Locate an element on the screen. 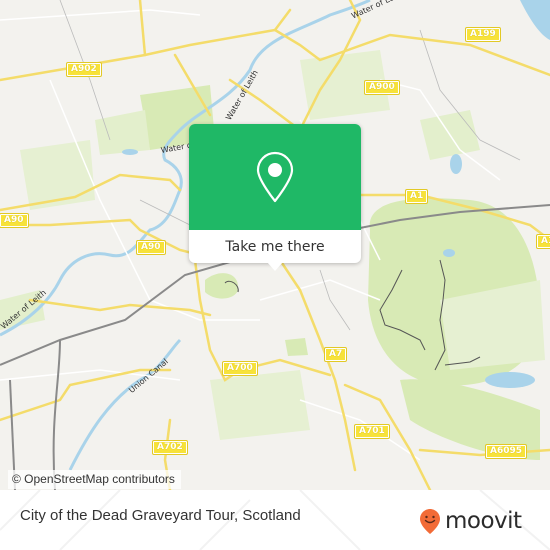 The width and height of the screenshot is (550, 550). popup-header is located at coordinates (275, 177).